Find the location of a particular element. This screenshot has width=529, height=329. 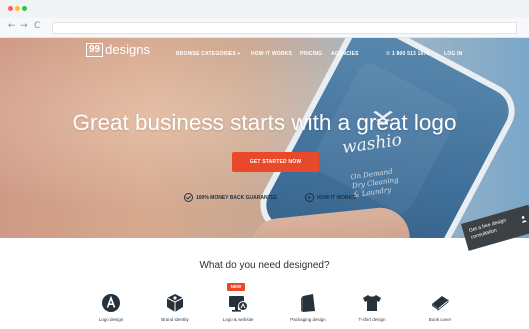

browser-title-bar is located at coordinates (264, 9).